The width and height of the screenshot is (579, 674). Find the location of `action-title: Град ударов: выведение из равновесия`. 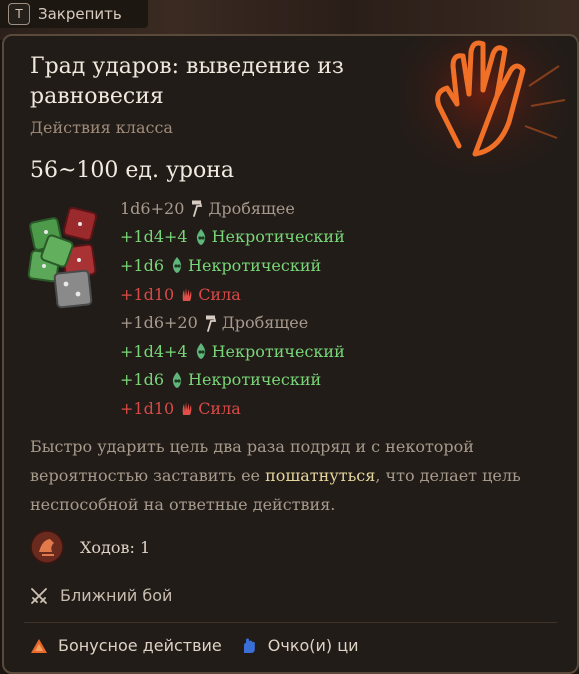

action-title: Град ударов: выведение из равновесия is located at coordinates (187, 81).